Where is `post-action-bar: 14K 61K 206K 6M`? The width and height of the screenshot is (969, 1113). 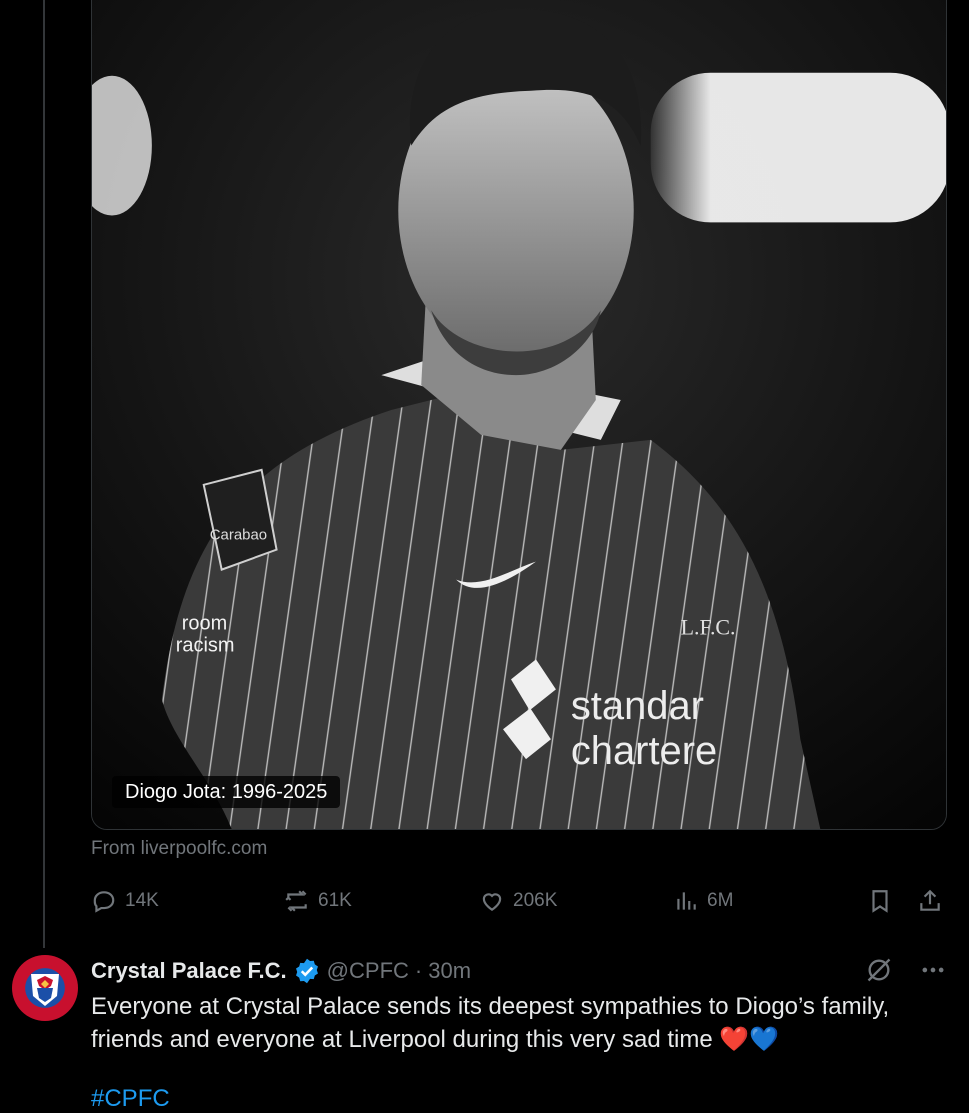 post-action-bar: 14K 61K 206K 6M is located at coordinates (520, 901).